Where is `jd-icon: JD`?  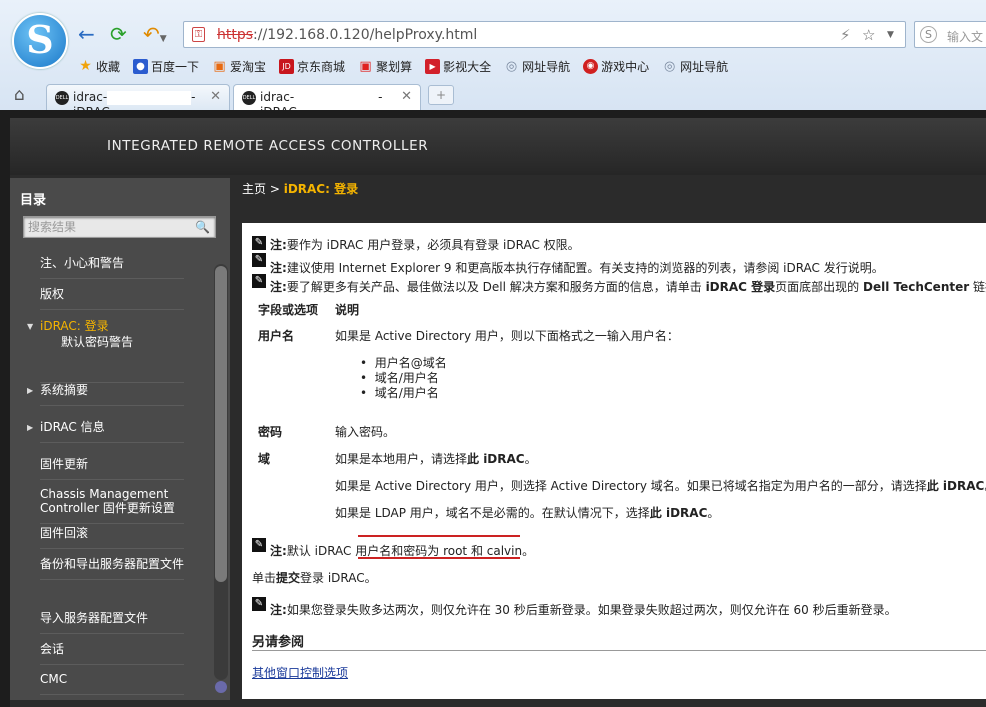 jd-icon: JD is located at coordinates (287, 66).